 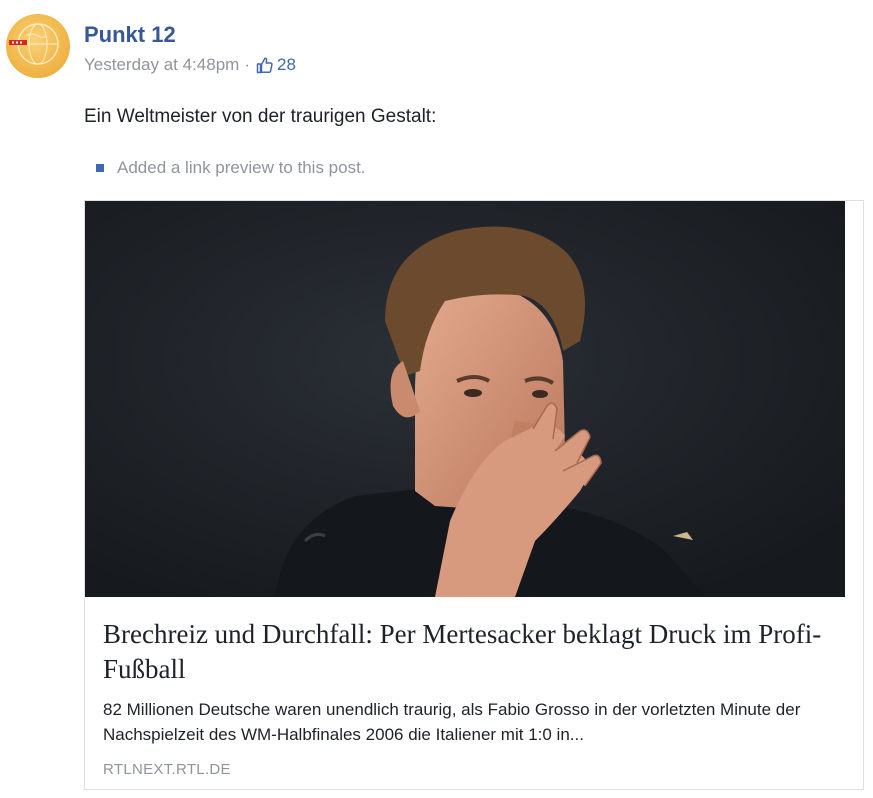 I want to click on globe-logo-icon, so click(x=34, y=44).